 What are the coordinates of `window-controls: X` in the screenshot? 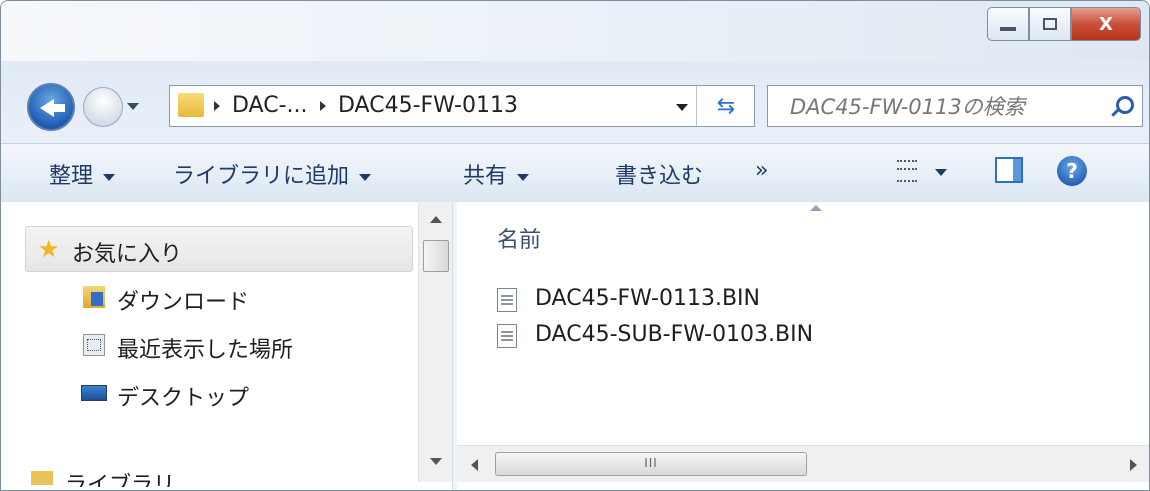 It's located at (1064, 24).